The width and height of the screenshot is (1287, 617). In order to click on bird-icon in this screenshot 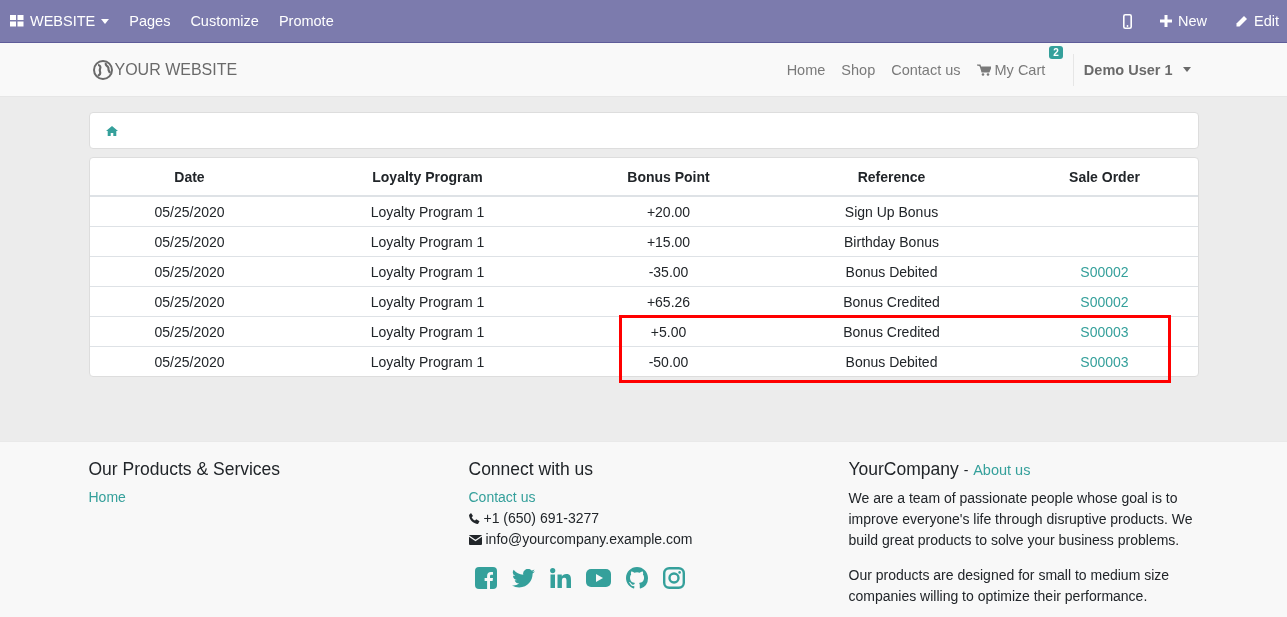, I will do `click(523, 578)`.